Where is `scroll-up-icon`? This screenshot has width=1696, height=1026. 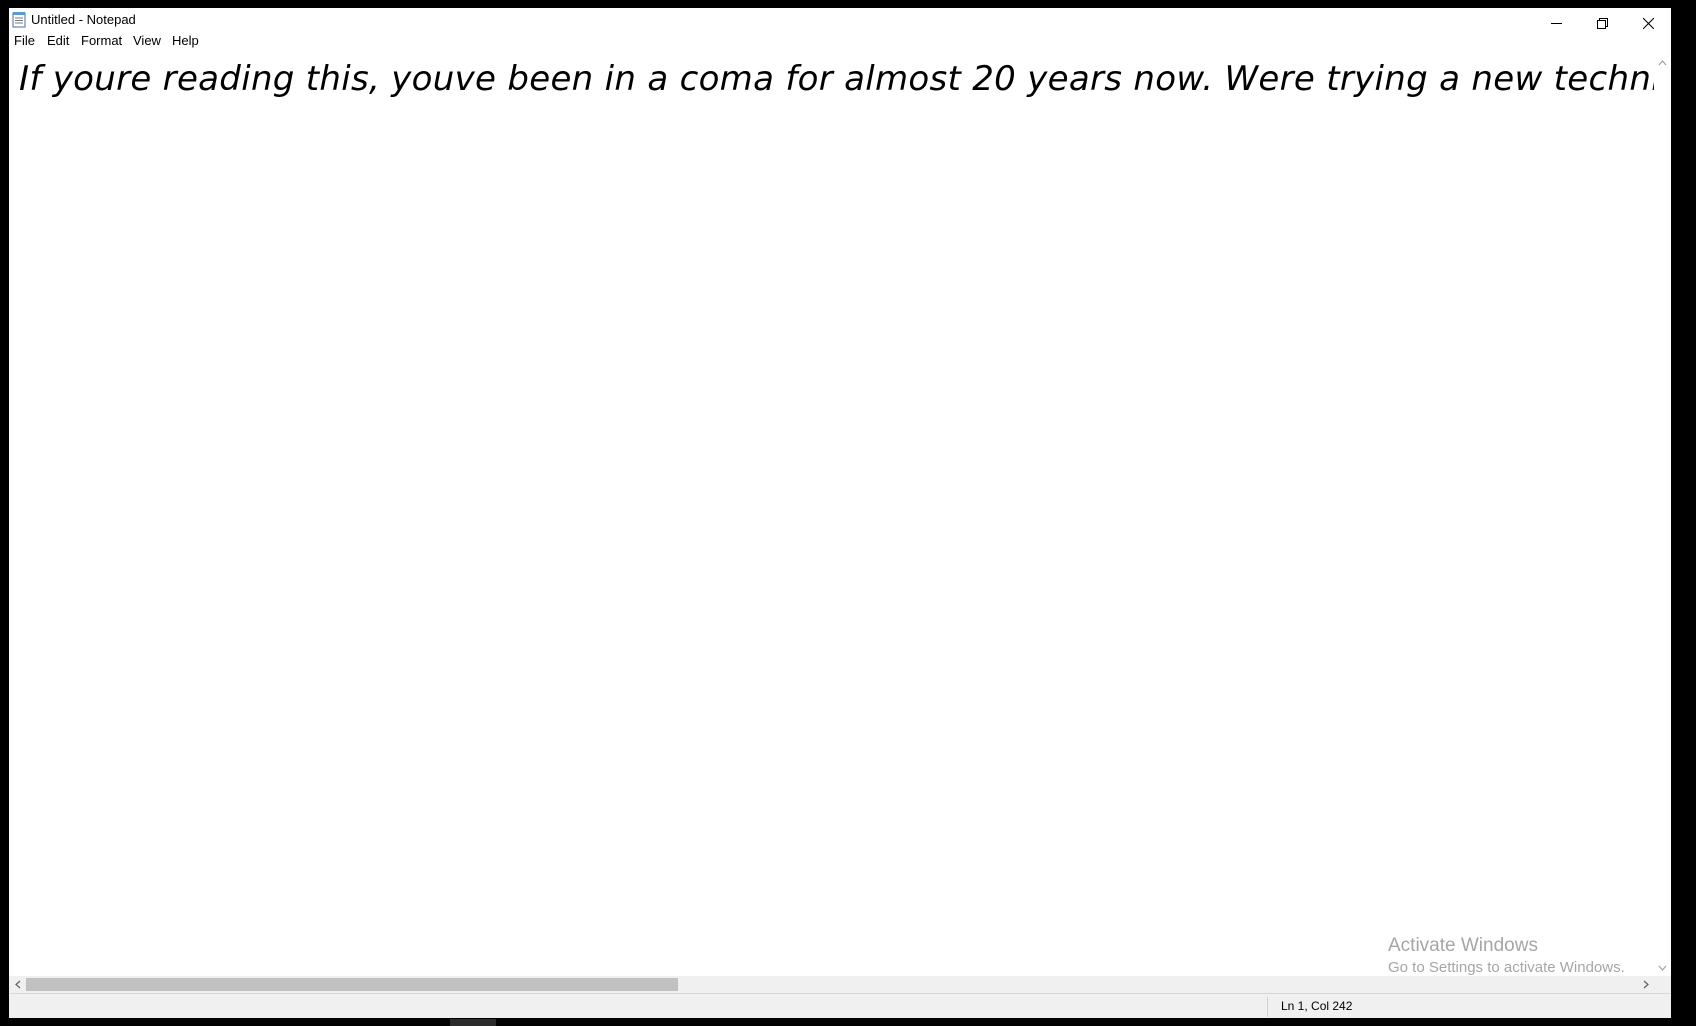 scroll-up-icon is located at coordinates (1662, 62).